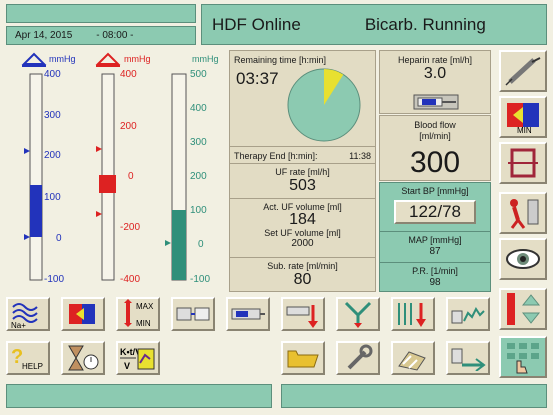  Describe the element at coordinates (468, 314) in the screenshot. I see `graph-button` at that location.